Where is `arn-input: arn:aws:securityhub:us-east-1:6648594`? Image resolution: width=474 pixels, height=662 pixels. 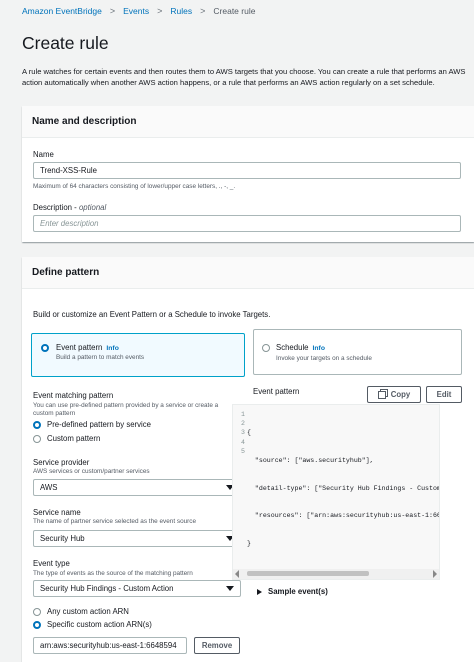
arn-input: arn:aws:securityhub:us-east-1:6648594 is located at coordinates (110, 645).